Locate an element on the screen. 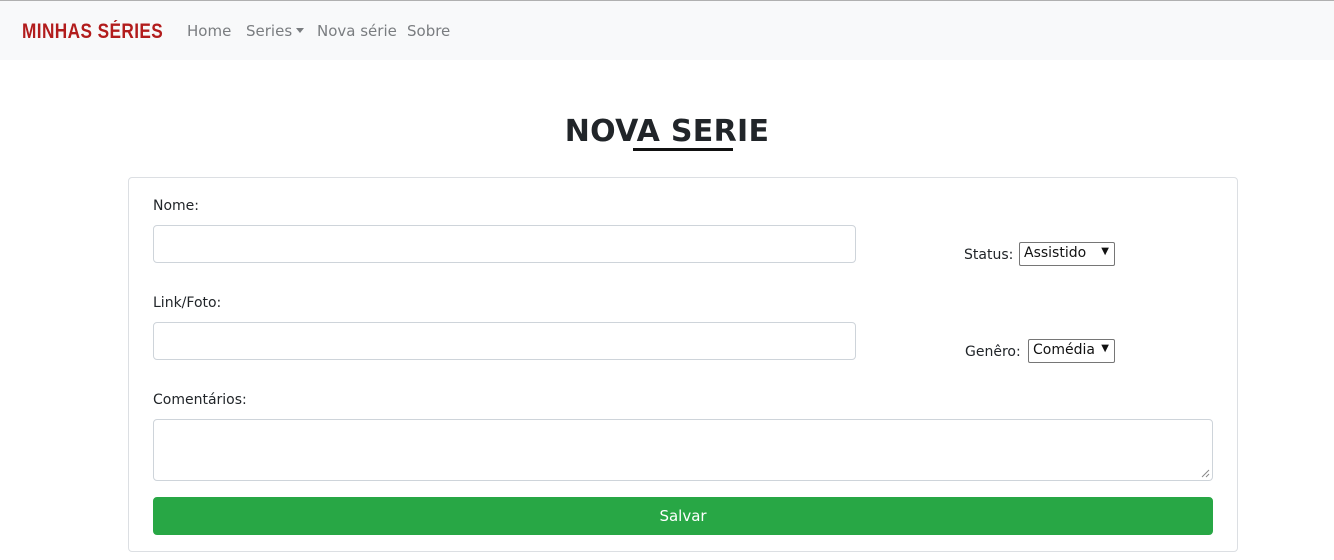 This screenshot has height=560, width=1334. status-selected-value: Assistido is located at coordinates (1055, 253).